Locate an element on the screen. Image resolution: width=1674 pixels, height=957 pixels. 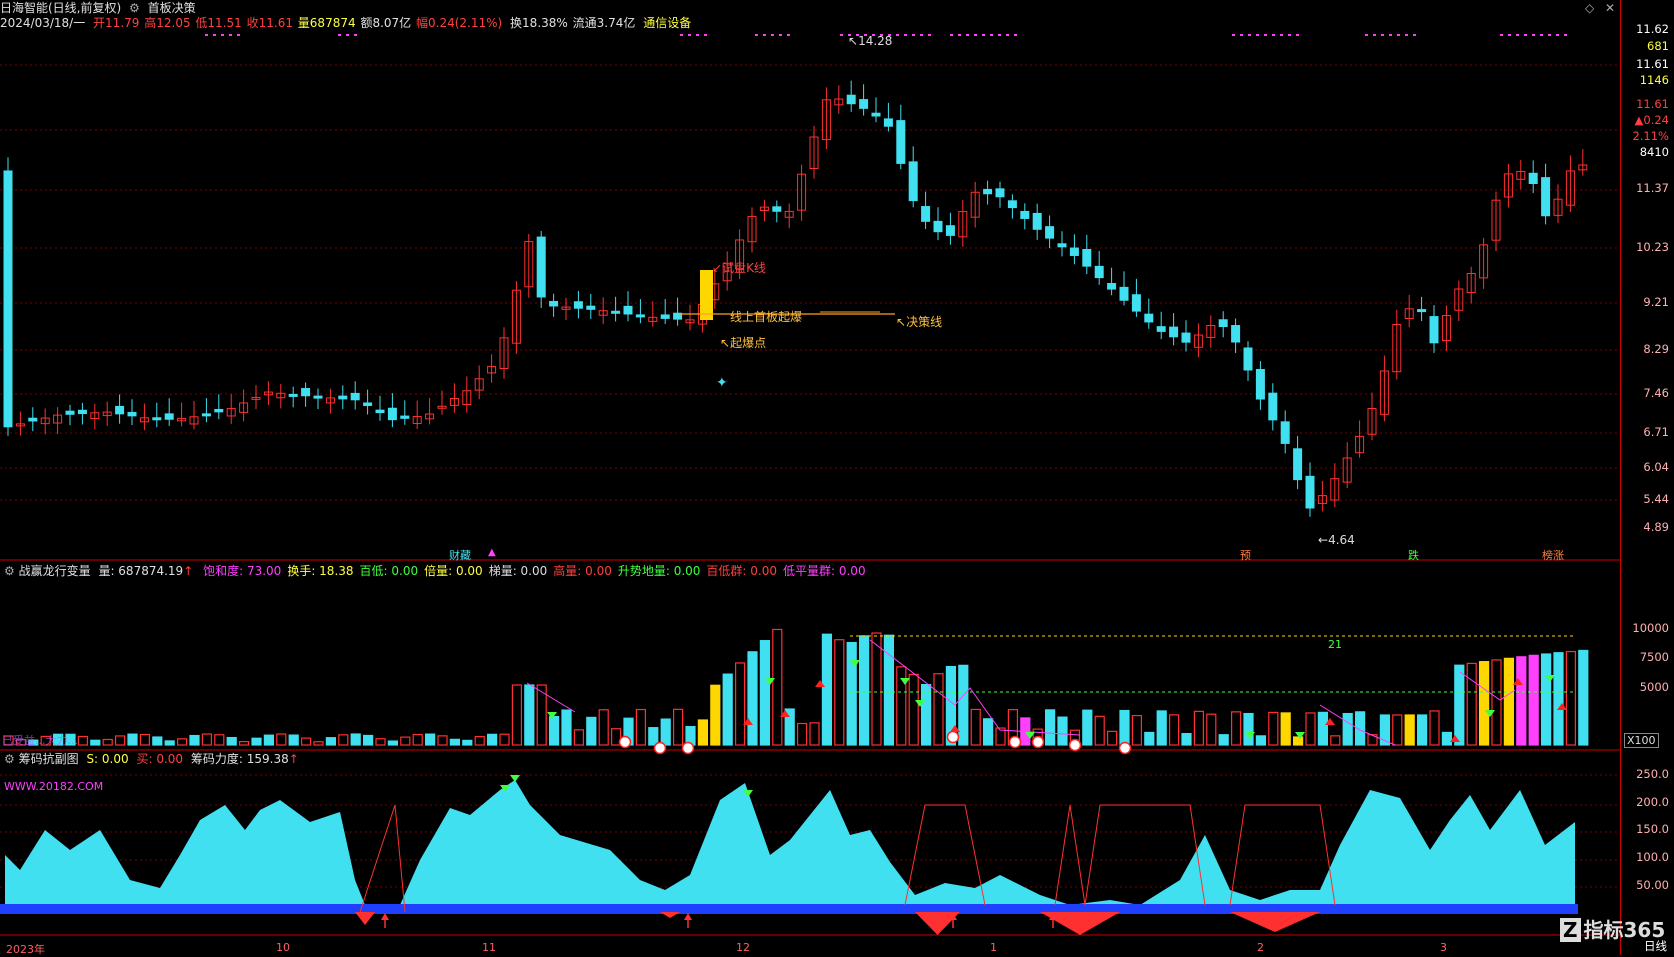
red-dip is located at coordinates (1275, 922).